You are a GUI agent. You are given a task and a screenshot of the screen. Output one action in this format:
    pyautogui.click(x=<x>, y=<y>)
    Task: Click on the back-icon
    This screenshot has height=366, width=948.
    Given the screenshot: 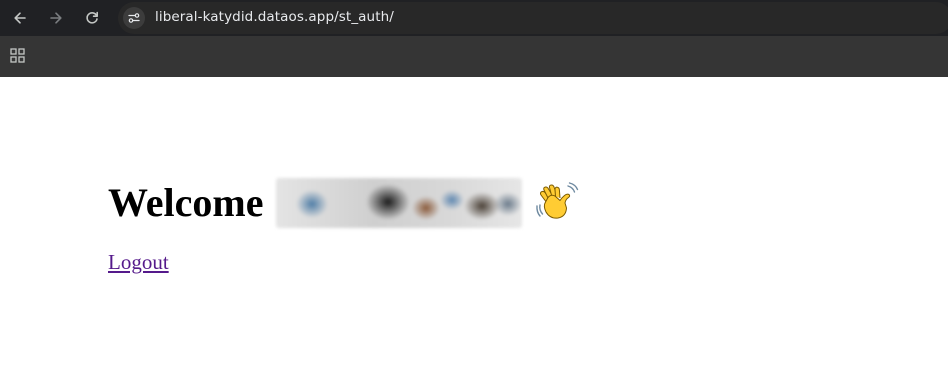 What is the action you would take?
    pyautogui.click(x=20, y=18)
    